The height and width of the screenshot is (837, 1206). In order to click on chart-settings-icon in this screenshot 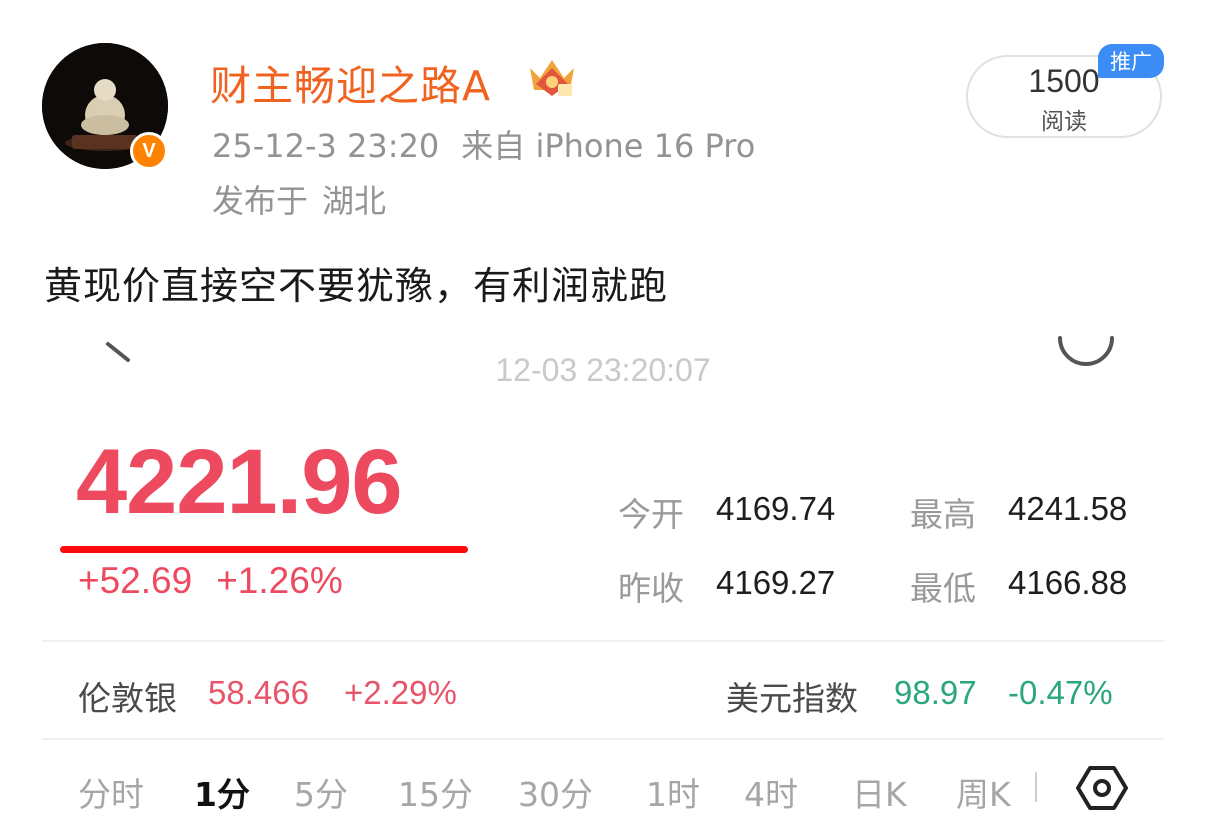, I will do `click(1102, 788)`.